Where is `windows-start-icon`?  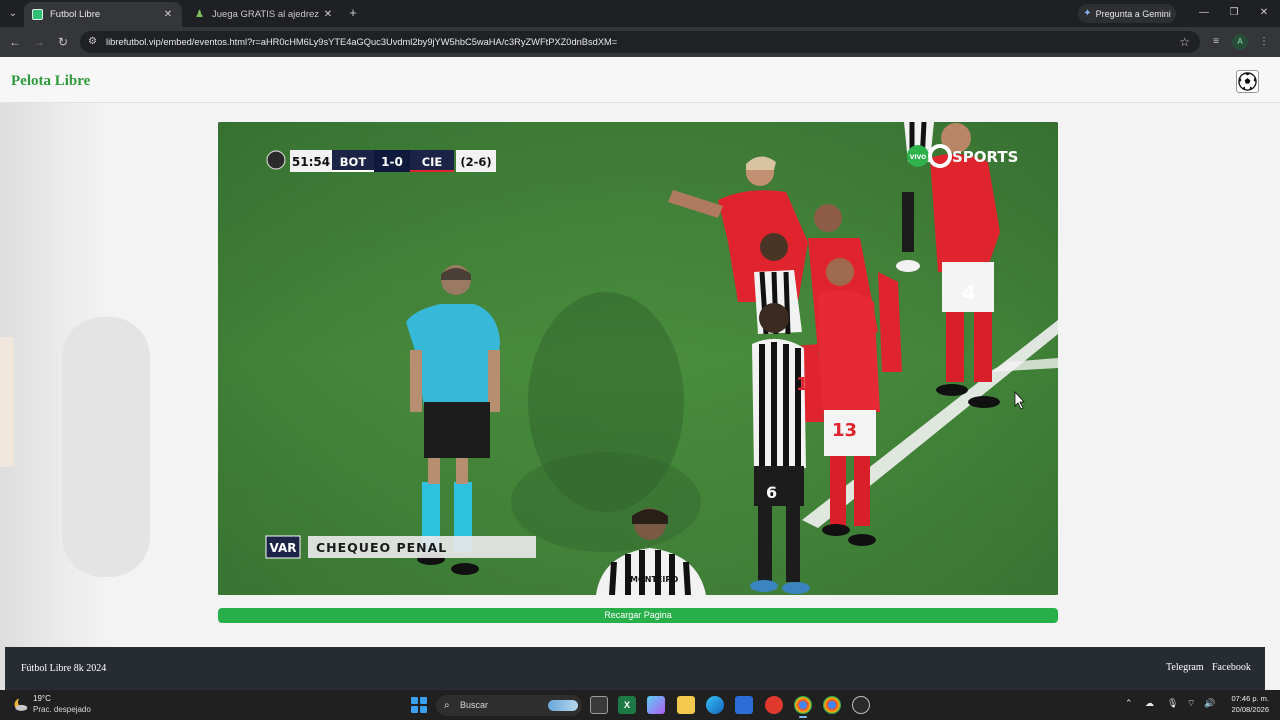
windows-start-icon is located at coordinates (419, 705).